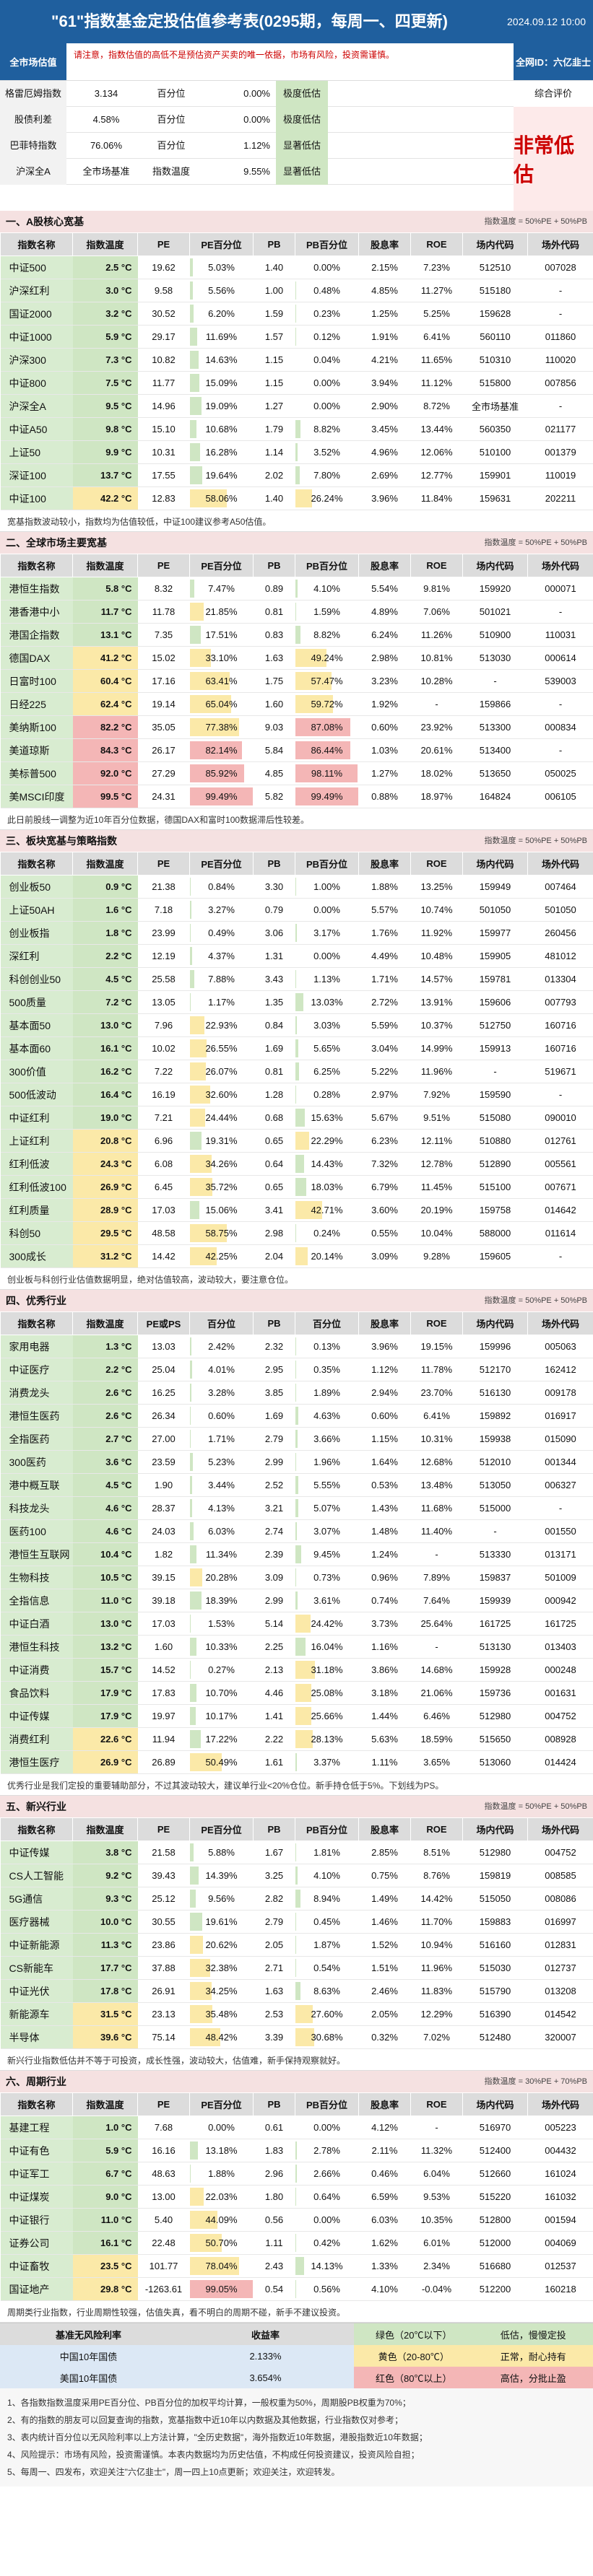 This screenshot has width=593, height=2576. Describe the element at coordinates (495, 704) in the screenshot. I see `cell-value: 159866` at that location.